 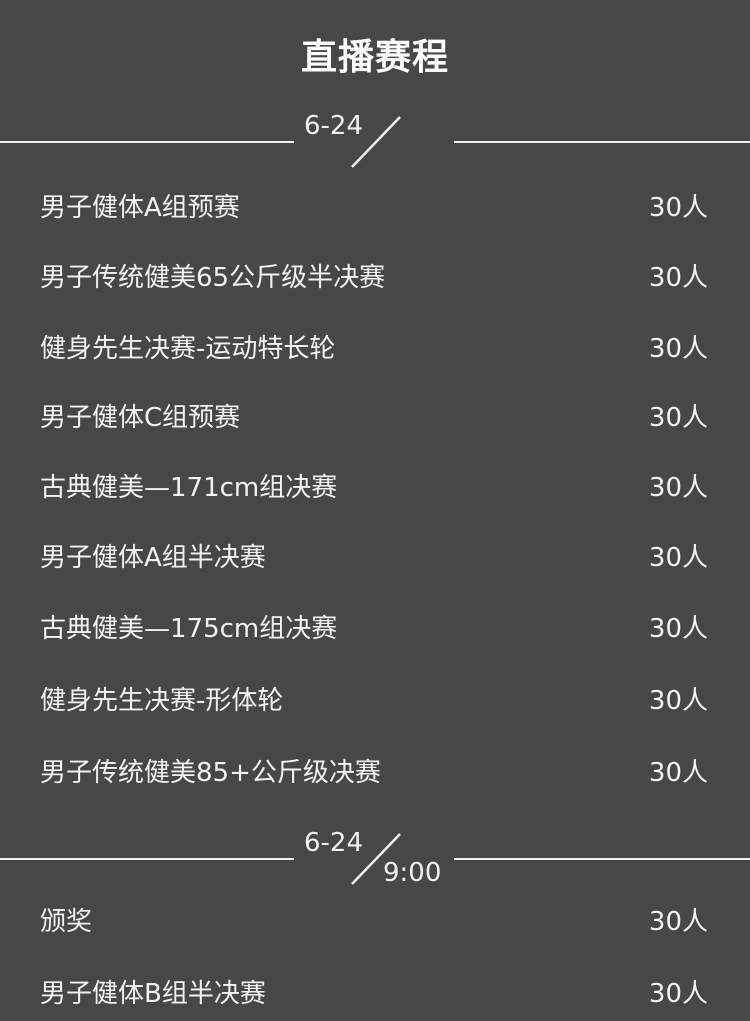 What do you see at coordinates (375, 485) in the screenshot?
I see `schedule-item: 古典健美—171cm组决赛 30人` at bounding box center [375, 485].